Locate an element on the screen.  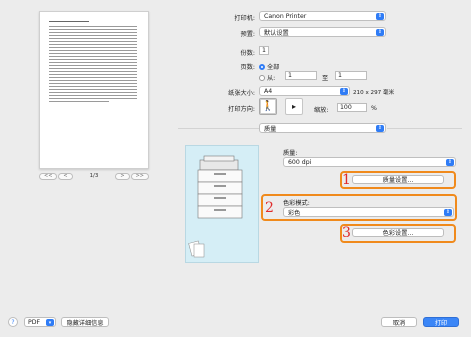
callout-number-1: 1 is located at coordinates (346, 180).